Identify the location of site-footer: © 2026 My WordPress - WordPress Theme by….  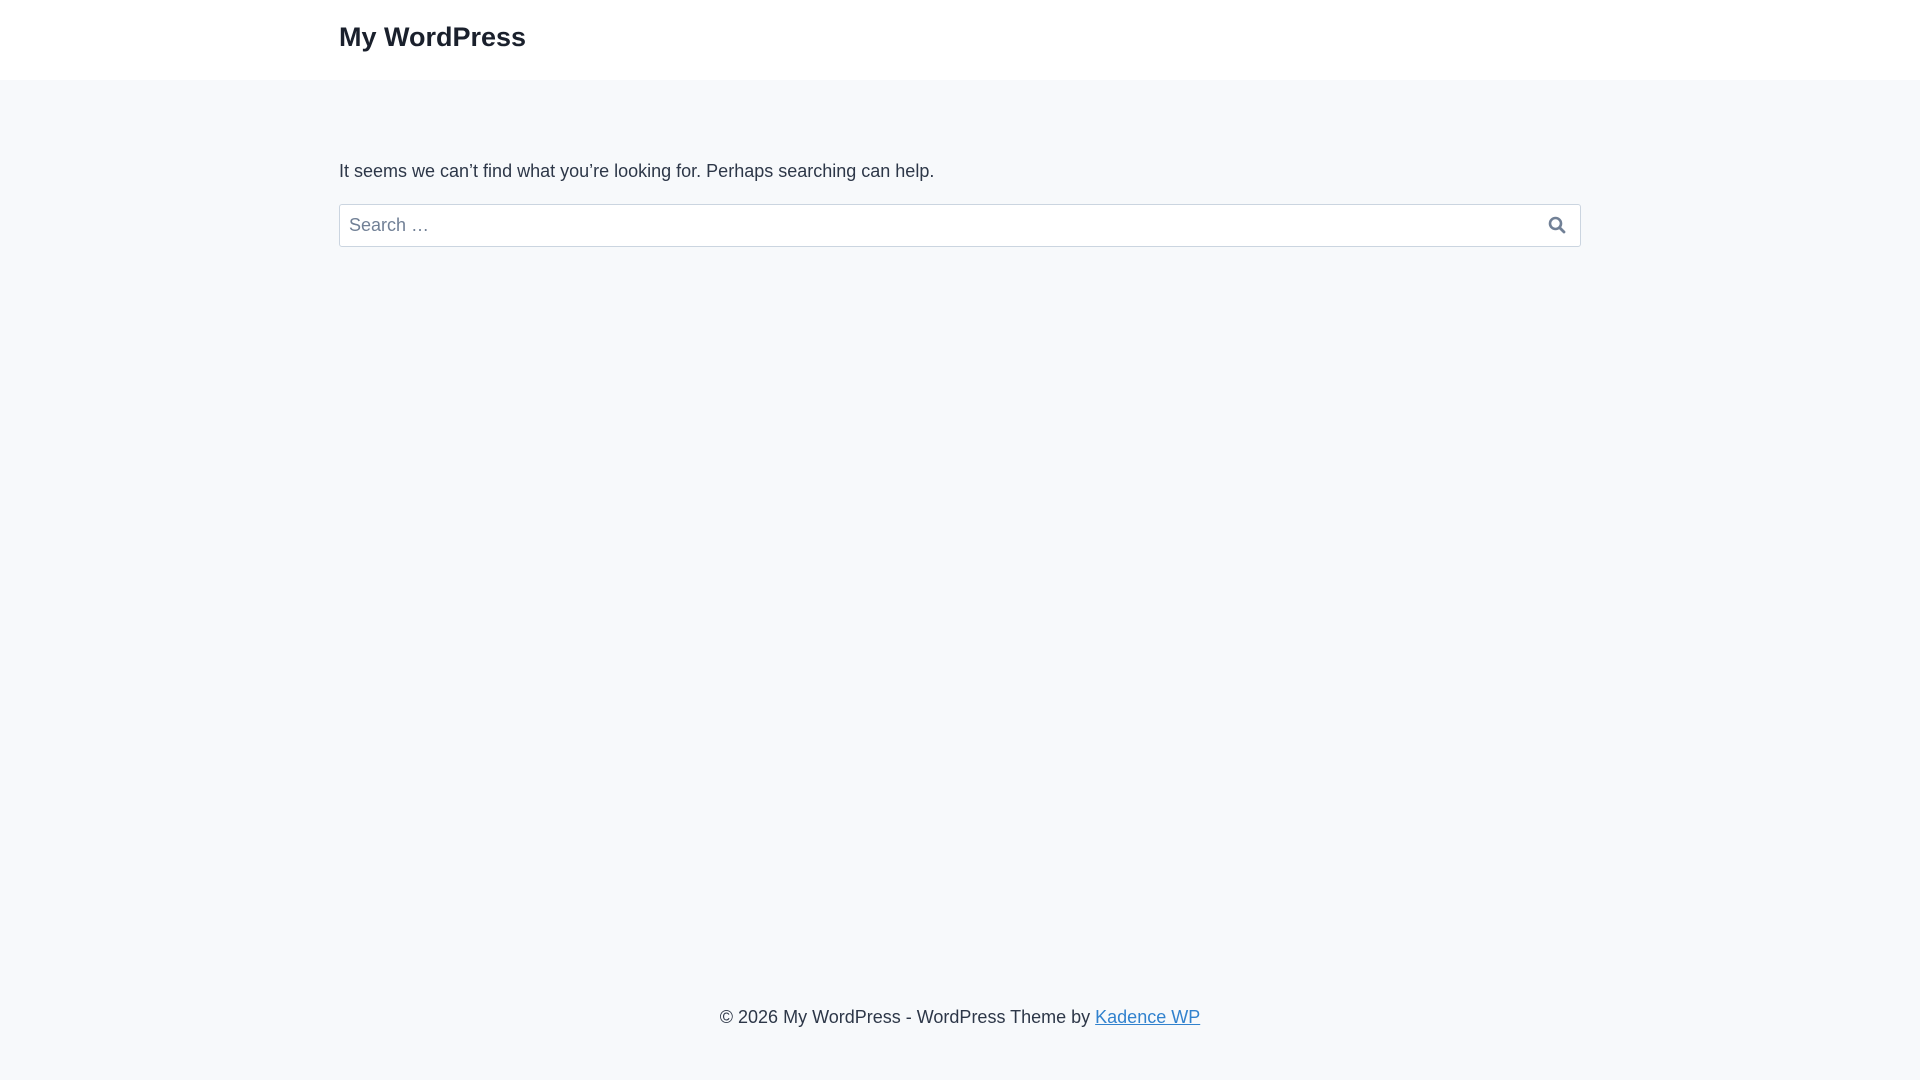
(960, 1017).